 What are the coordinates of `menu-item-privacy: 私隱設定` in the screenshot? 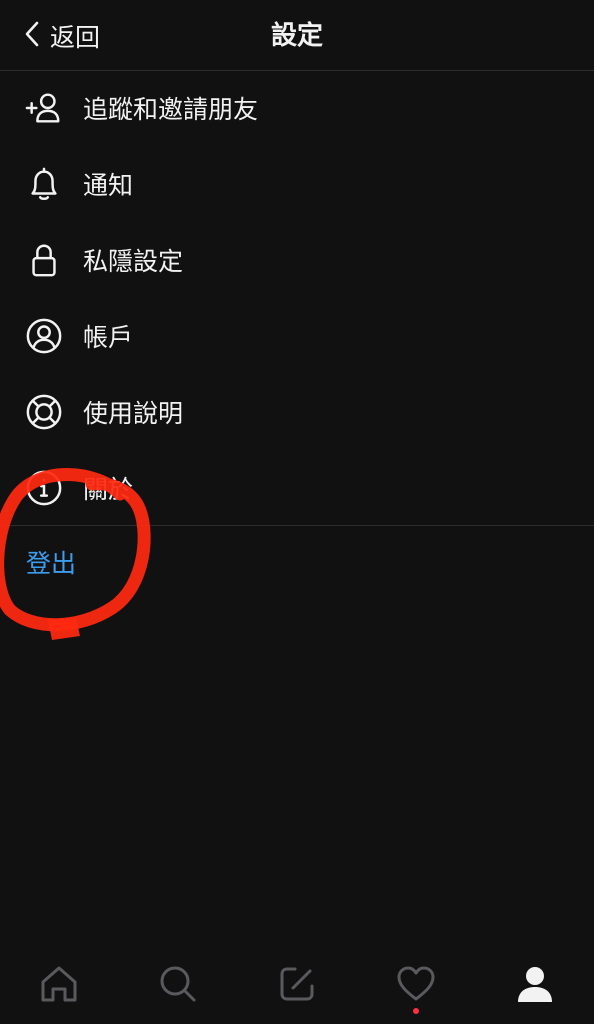 It's located at (297, 260).